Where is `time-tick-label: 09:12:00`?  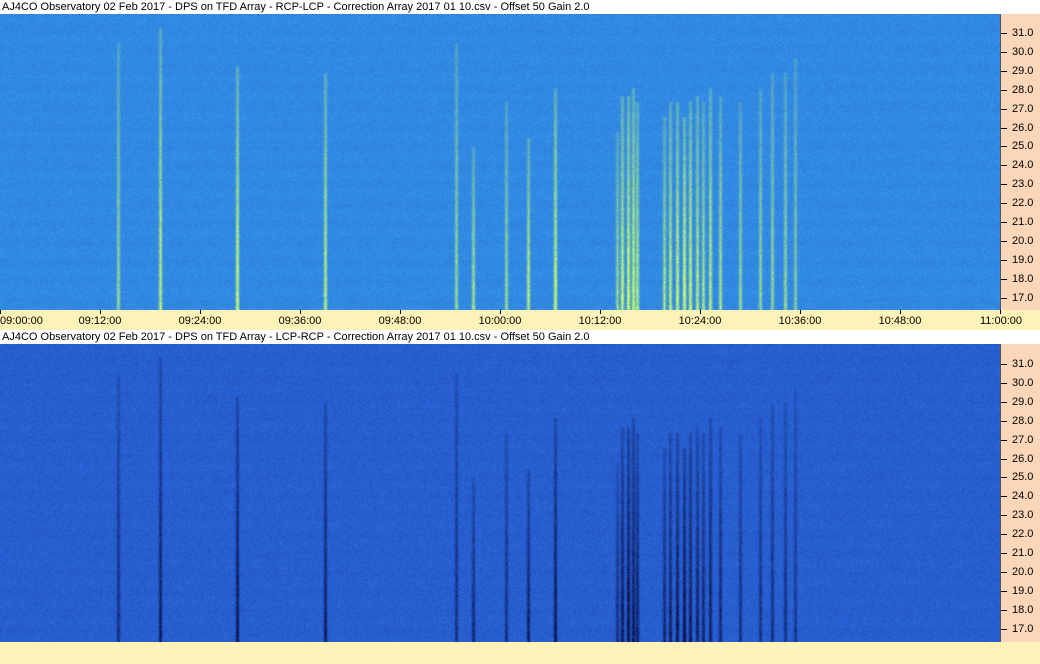
time-tick-label: 09:12:00 is located at coordinates (100, 321).